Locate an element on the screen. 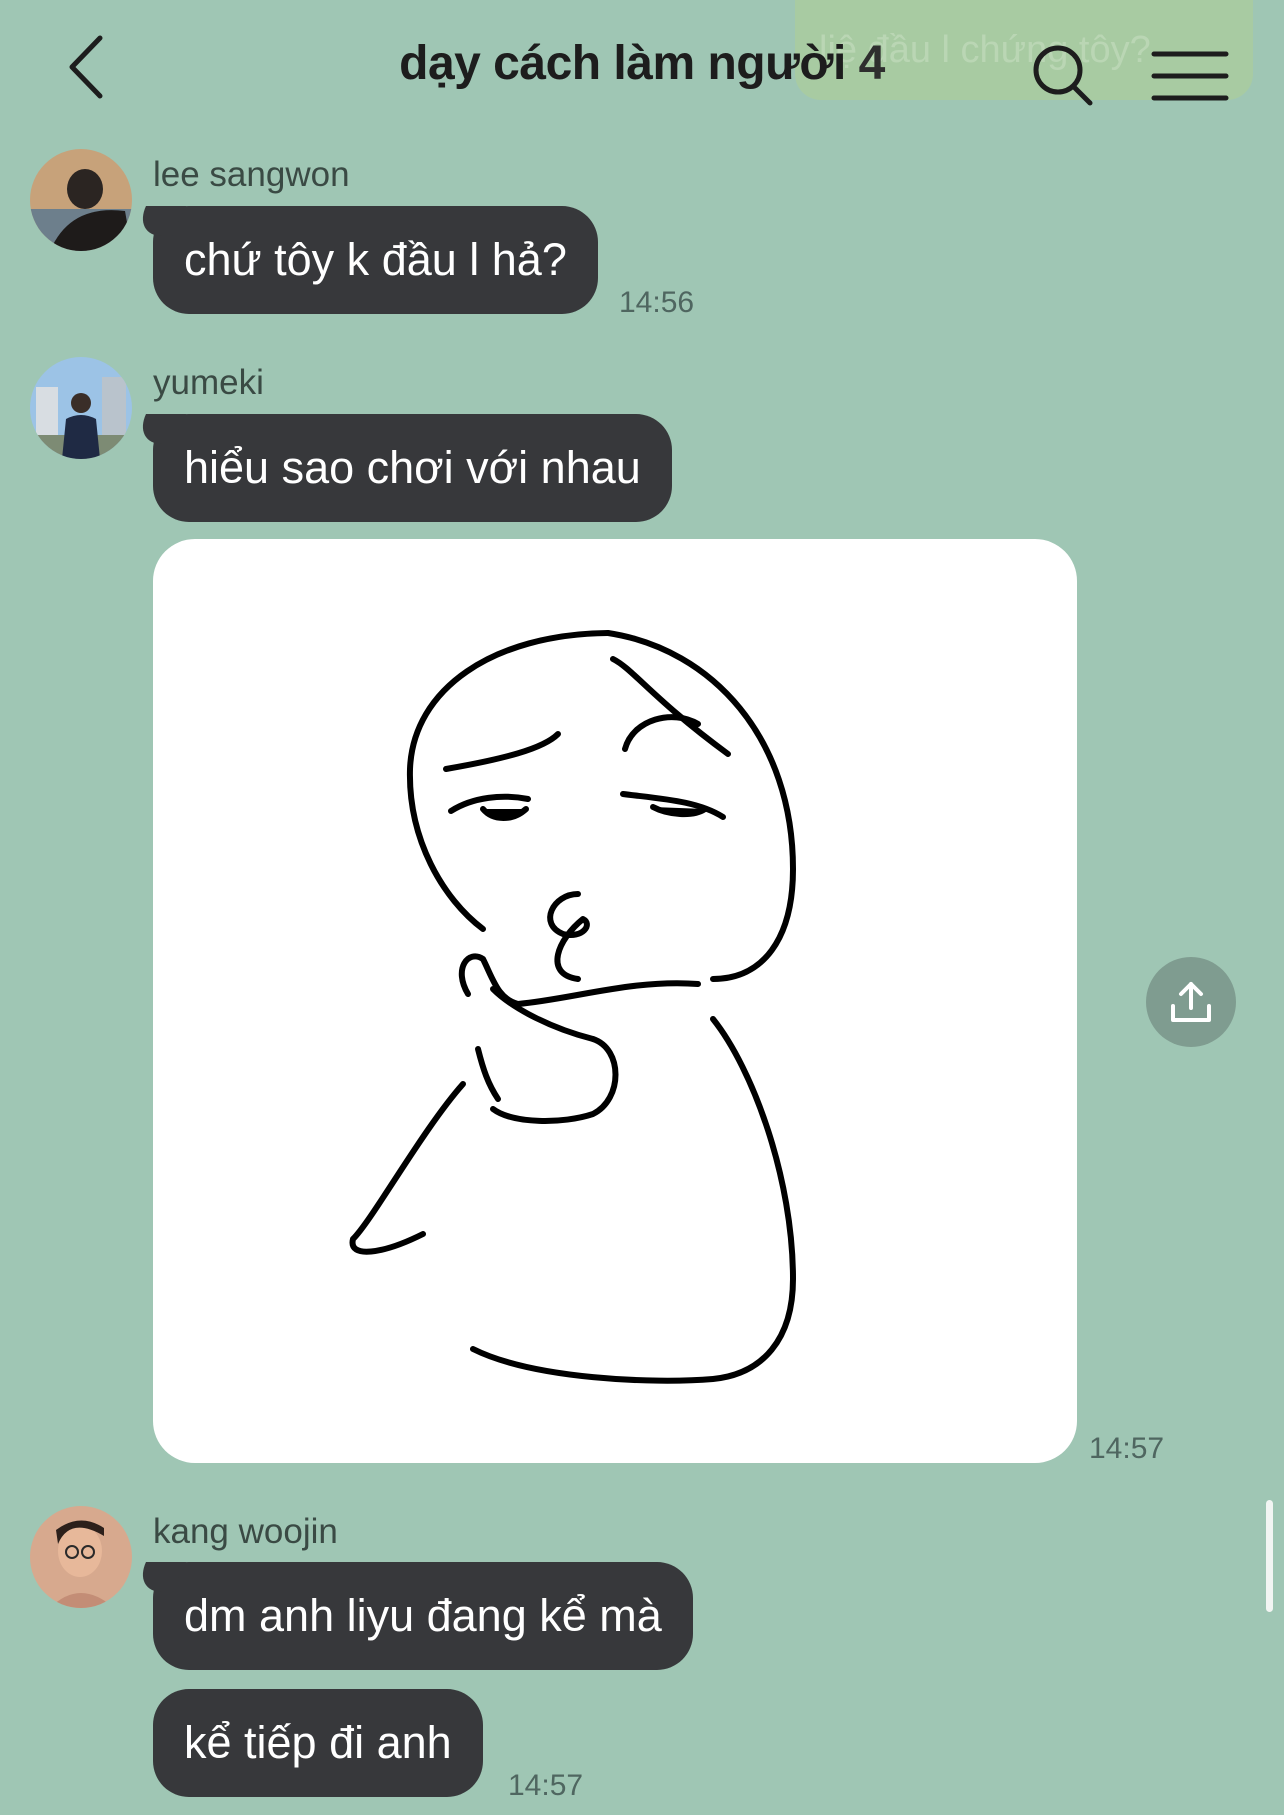  avatar-kang-woojin is located at coordinates (81, 1557).